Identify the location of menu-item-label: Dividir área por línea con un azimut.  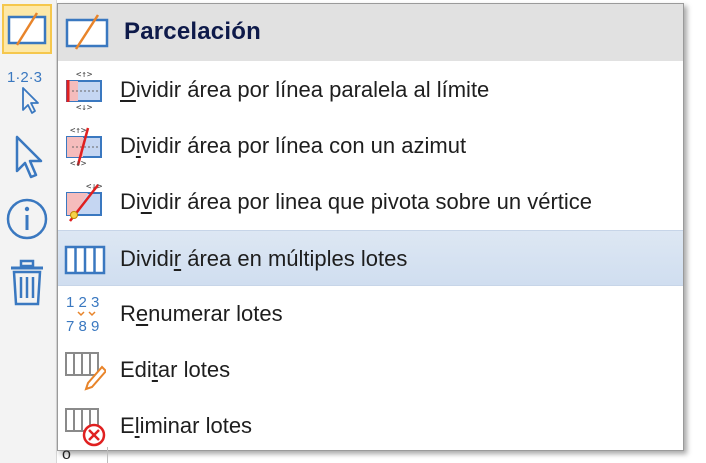
(293, 145).